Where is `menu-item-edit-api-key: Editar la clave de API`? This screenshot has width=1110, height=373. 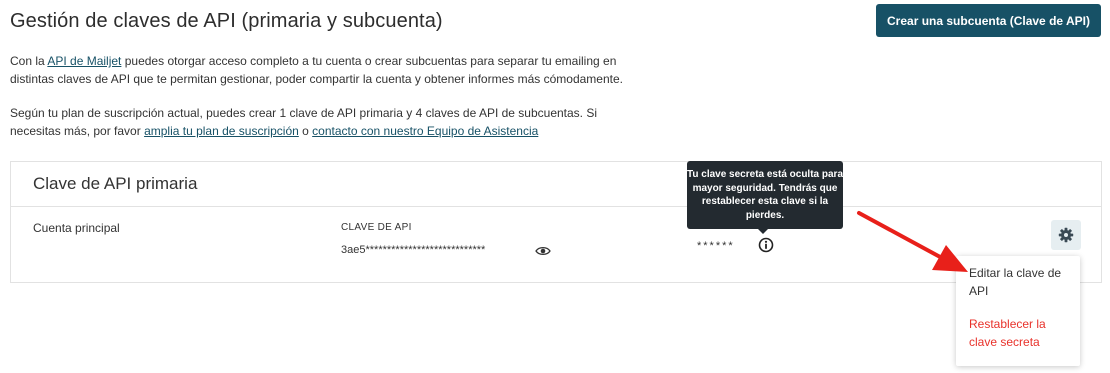 menu-item-edit-api-key: Editar la clave de API is located at coordinates (1021, 282).